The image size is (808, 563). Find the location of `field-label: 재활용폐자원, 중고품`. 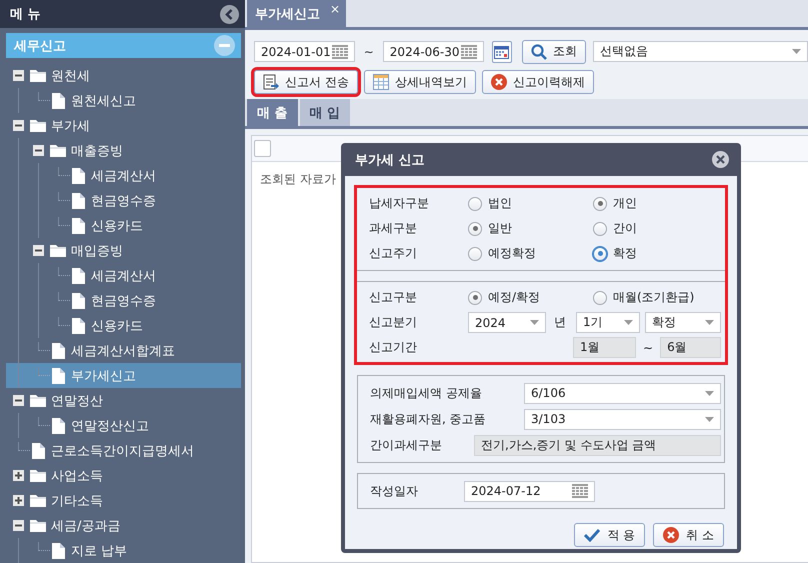

field-label: 재활용폐자원, 중고품 is located at coordinates (428, 419).